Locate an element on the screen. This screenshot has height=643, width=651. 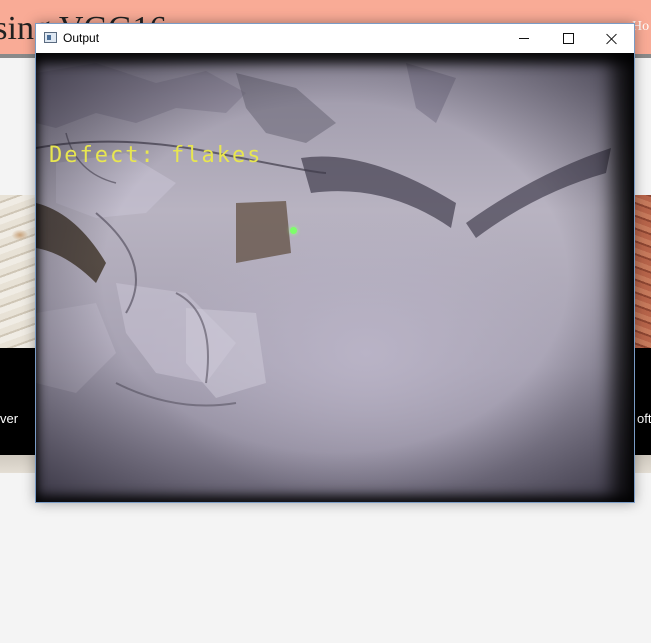
card-footer-left is located at coordinates (20, 464).